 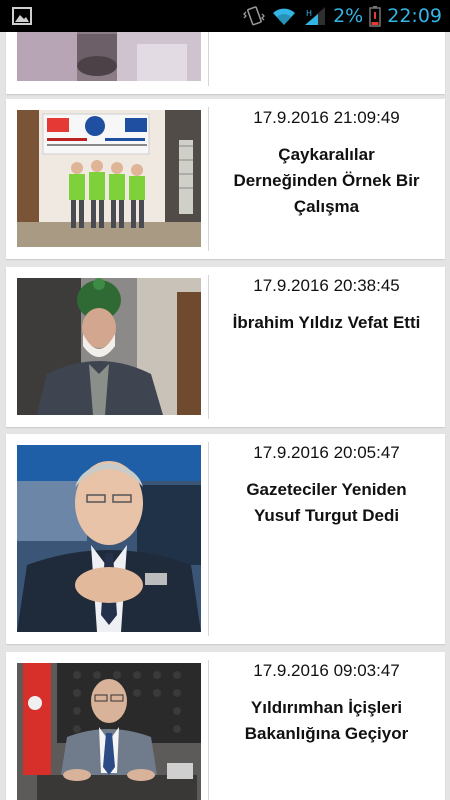 I want to click on battery-percent: 2%, so click(x=348, y=16).